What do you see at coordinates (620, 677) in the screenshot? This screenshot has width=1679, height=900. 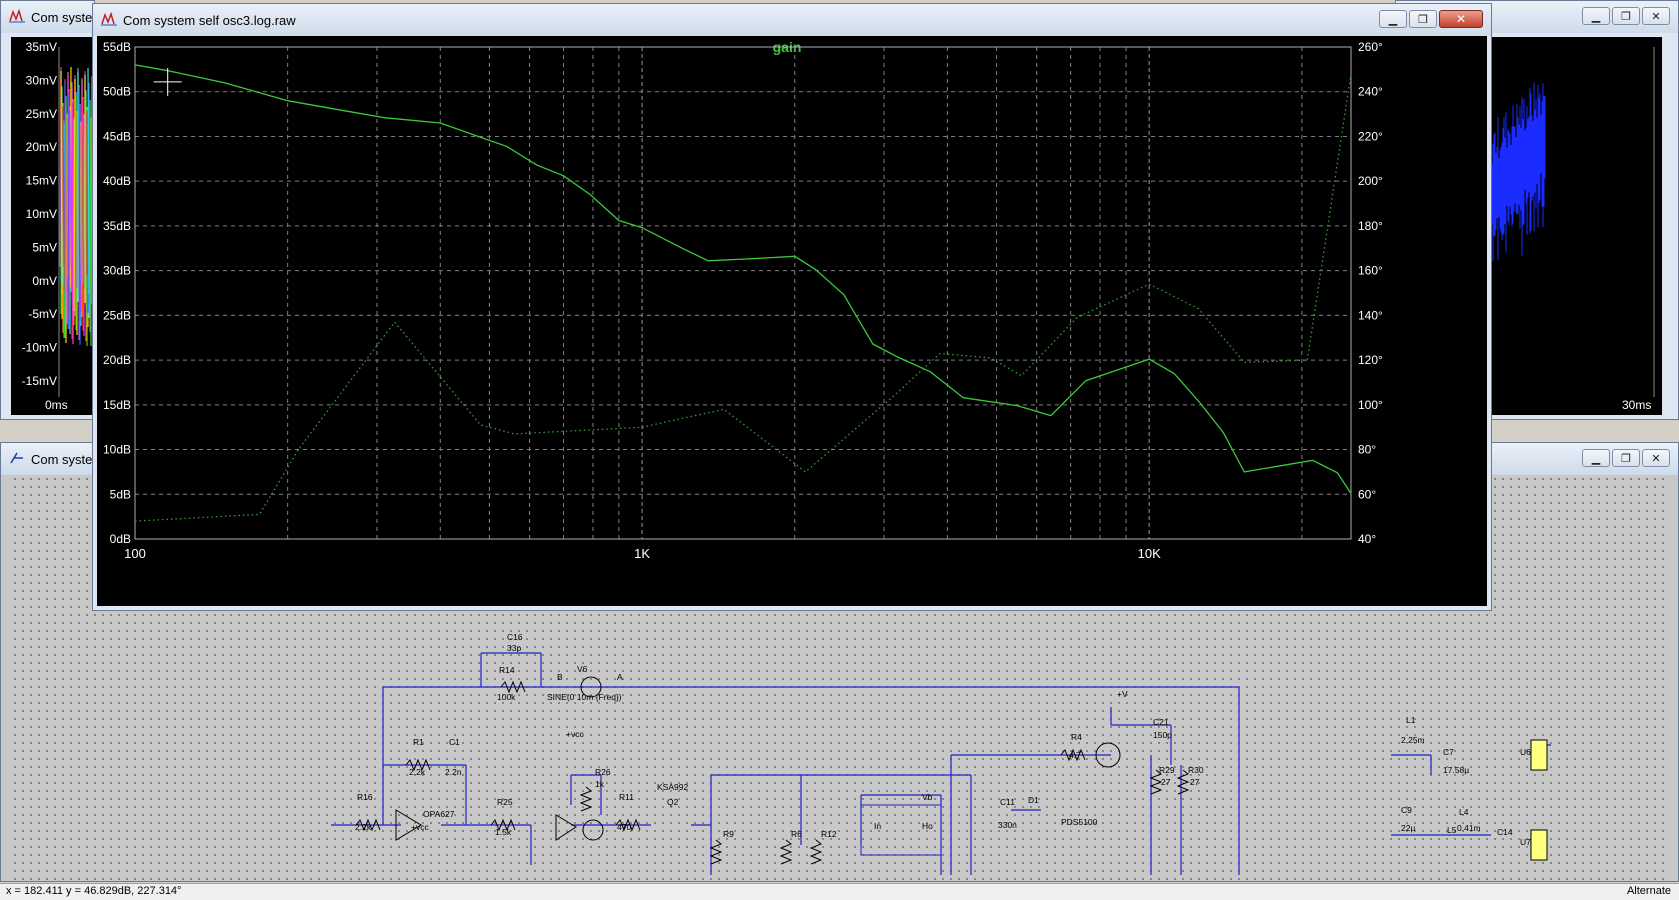 I see `component-label: A` at bounding box center [620, 677].